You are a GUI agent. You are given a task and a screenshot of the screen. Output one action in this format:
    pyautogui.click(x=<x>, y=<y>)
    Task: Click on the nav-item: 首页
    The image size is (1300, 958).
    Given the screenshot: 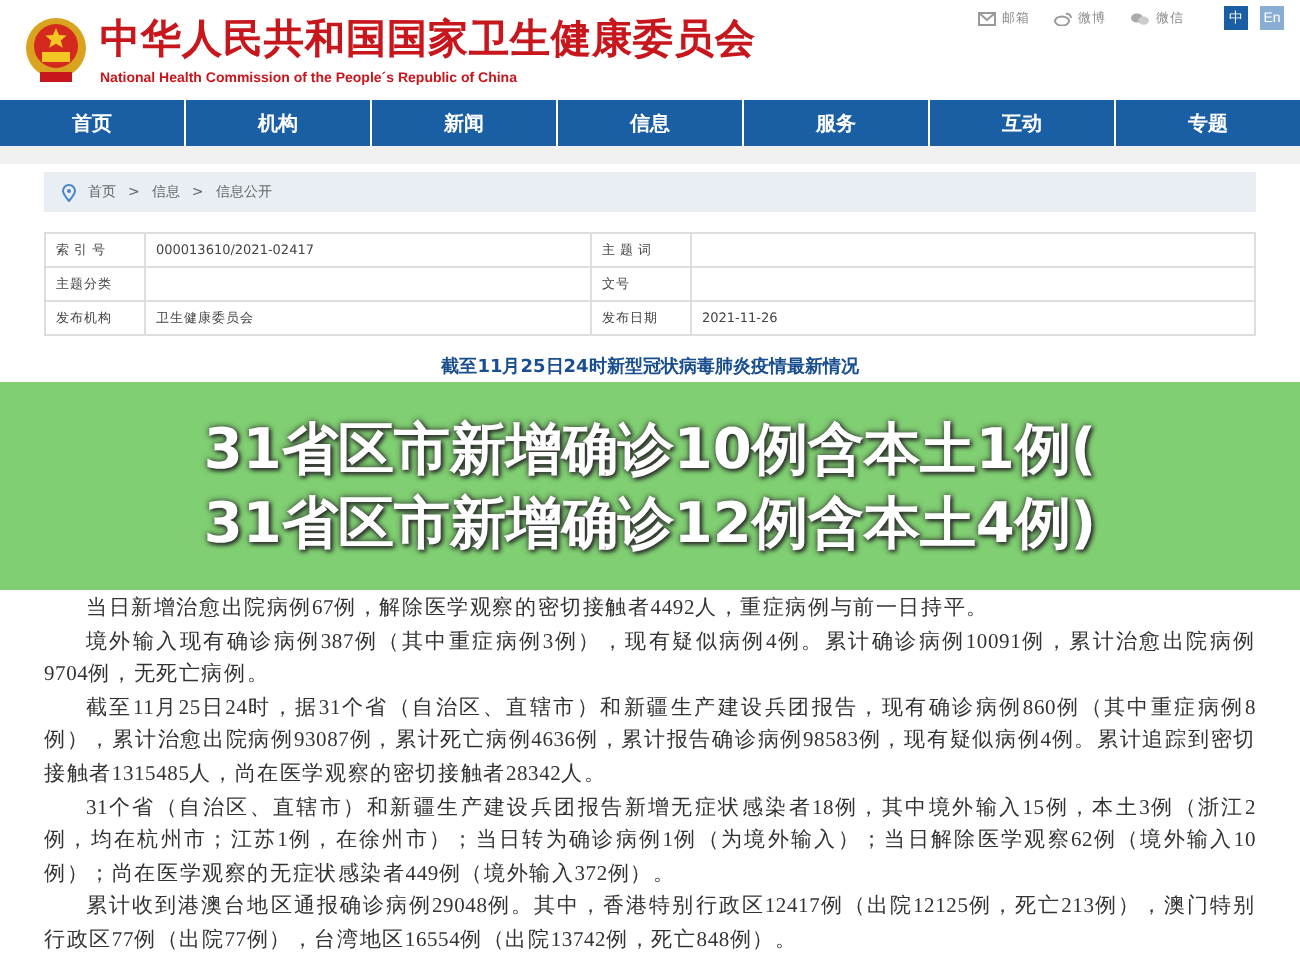 What is the action you would take?
    pyautogui.click(x=92, y=123)
    